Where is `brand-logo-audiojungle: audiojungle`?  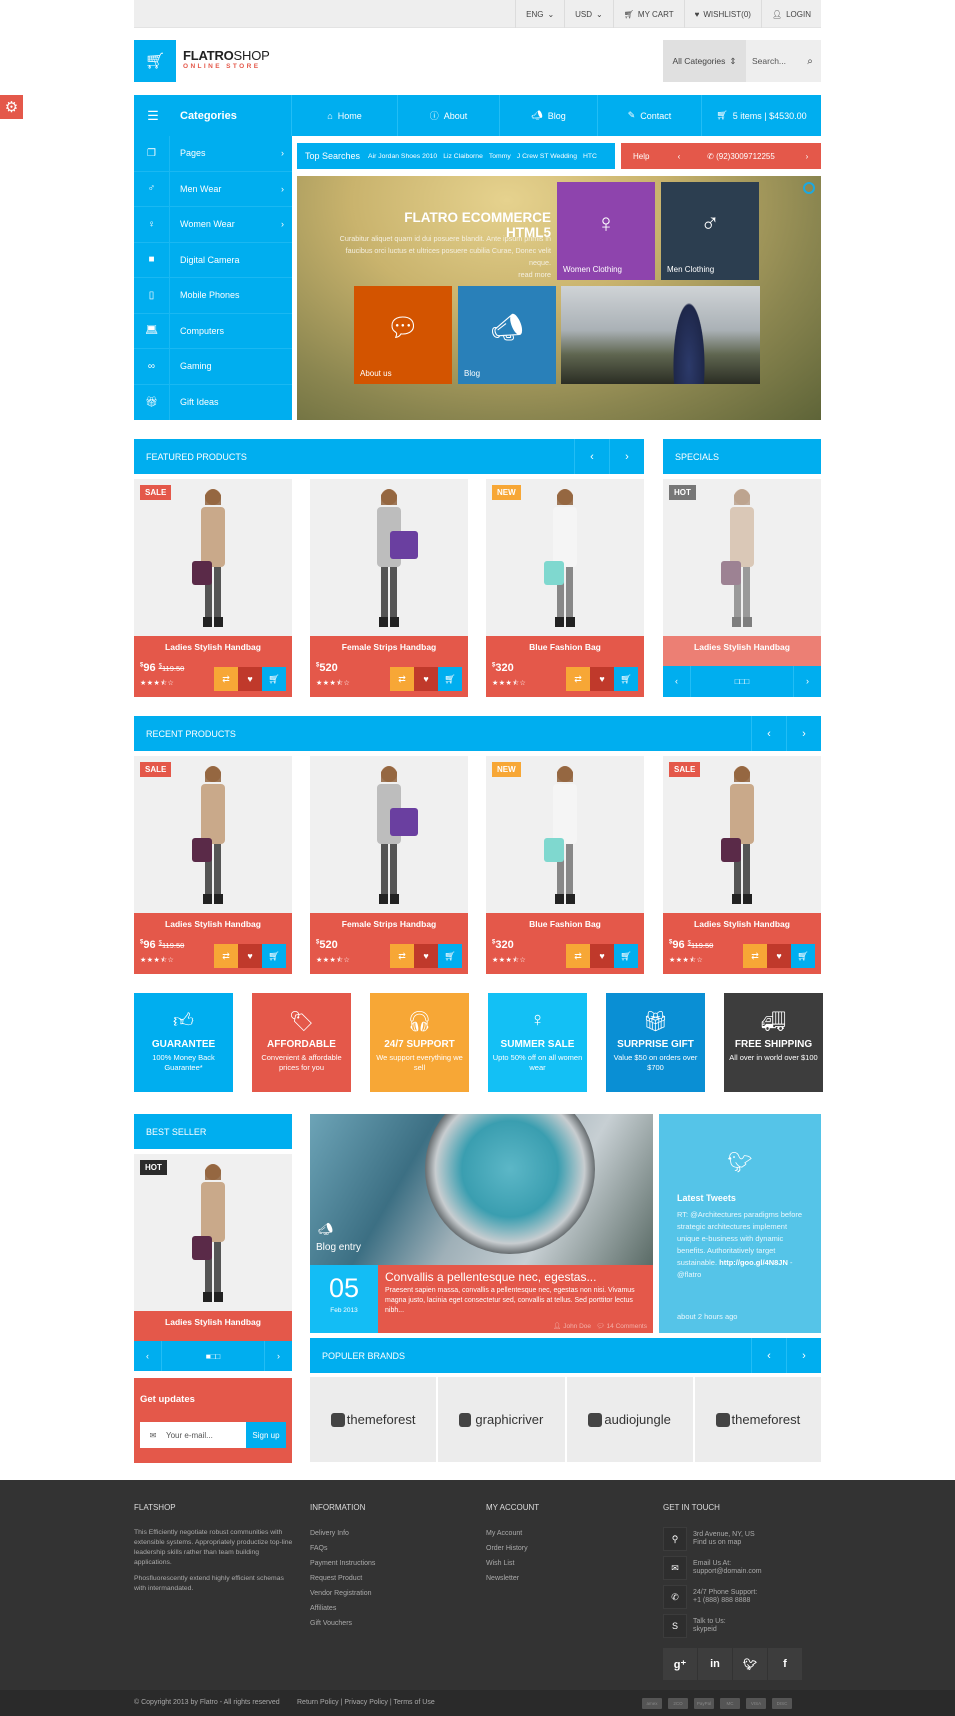 brand-logo-audiojungle: audiojungle is located at coordinates (629, 1419).